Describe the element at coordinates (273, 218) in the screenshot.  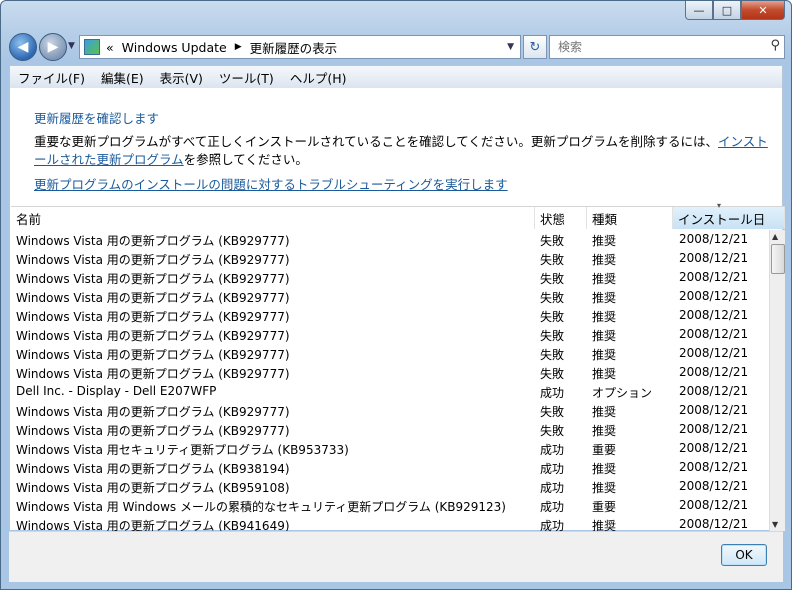
I see `column-header-name: 名前` at that location.